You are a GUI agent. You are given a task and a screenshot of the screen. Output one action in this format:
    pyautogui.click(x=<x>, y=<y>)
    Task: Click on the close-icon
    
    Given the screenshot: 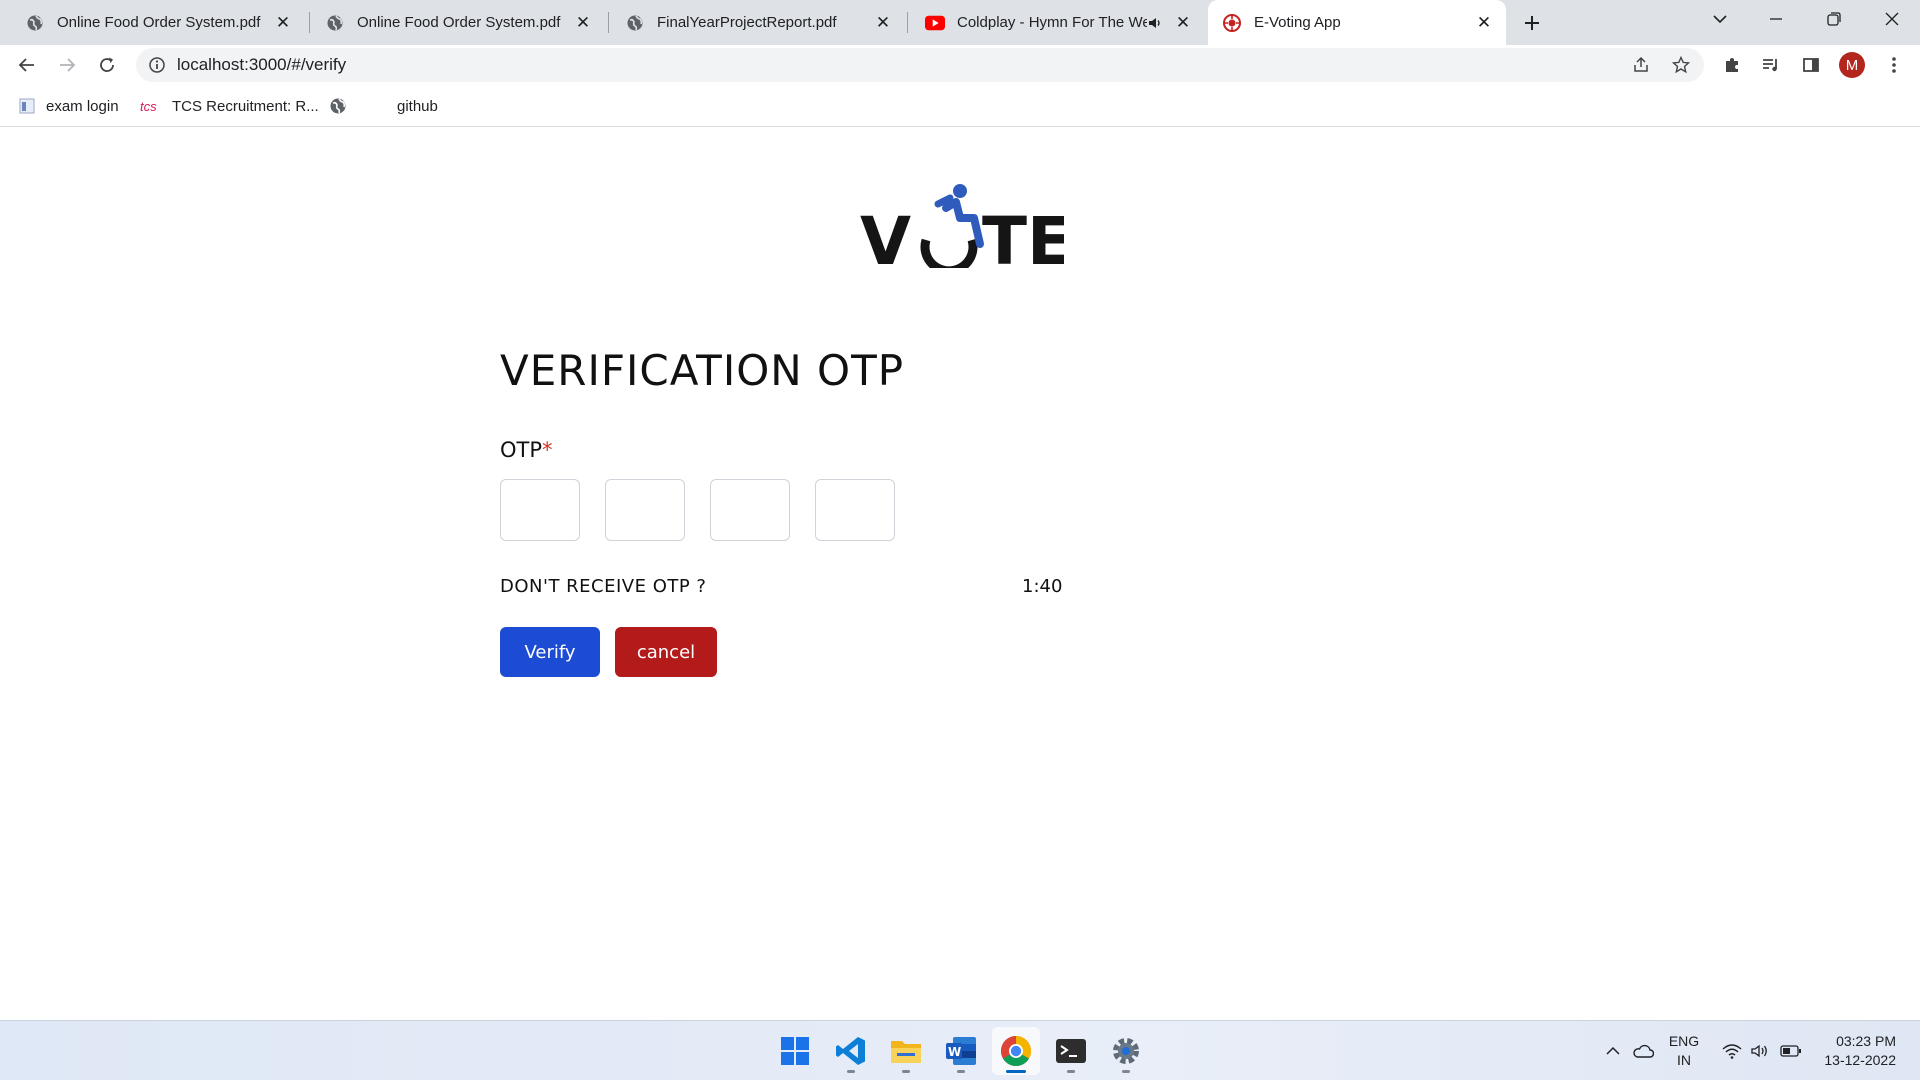 What is the action you would take?
    pyautogui.click(x=1892, y=19)
    